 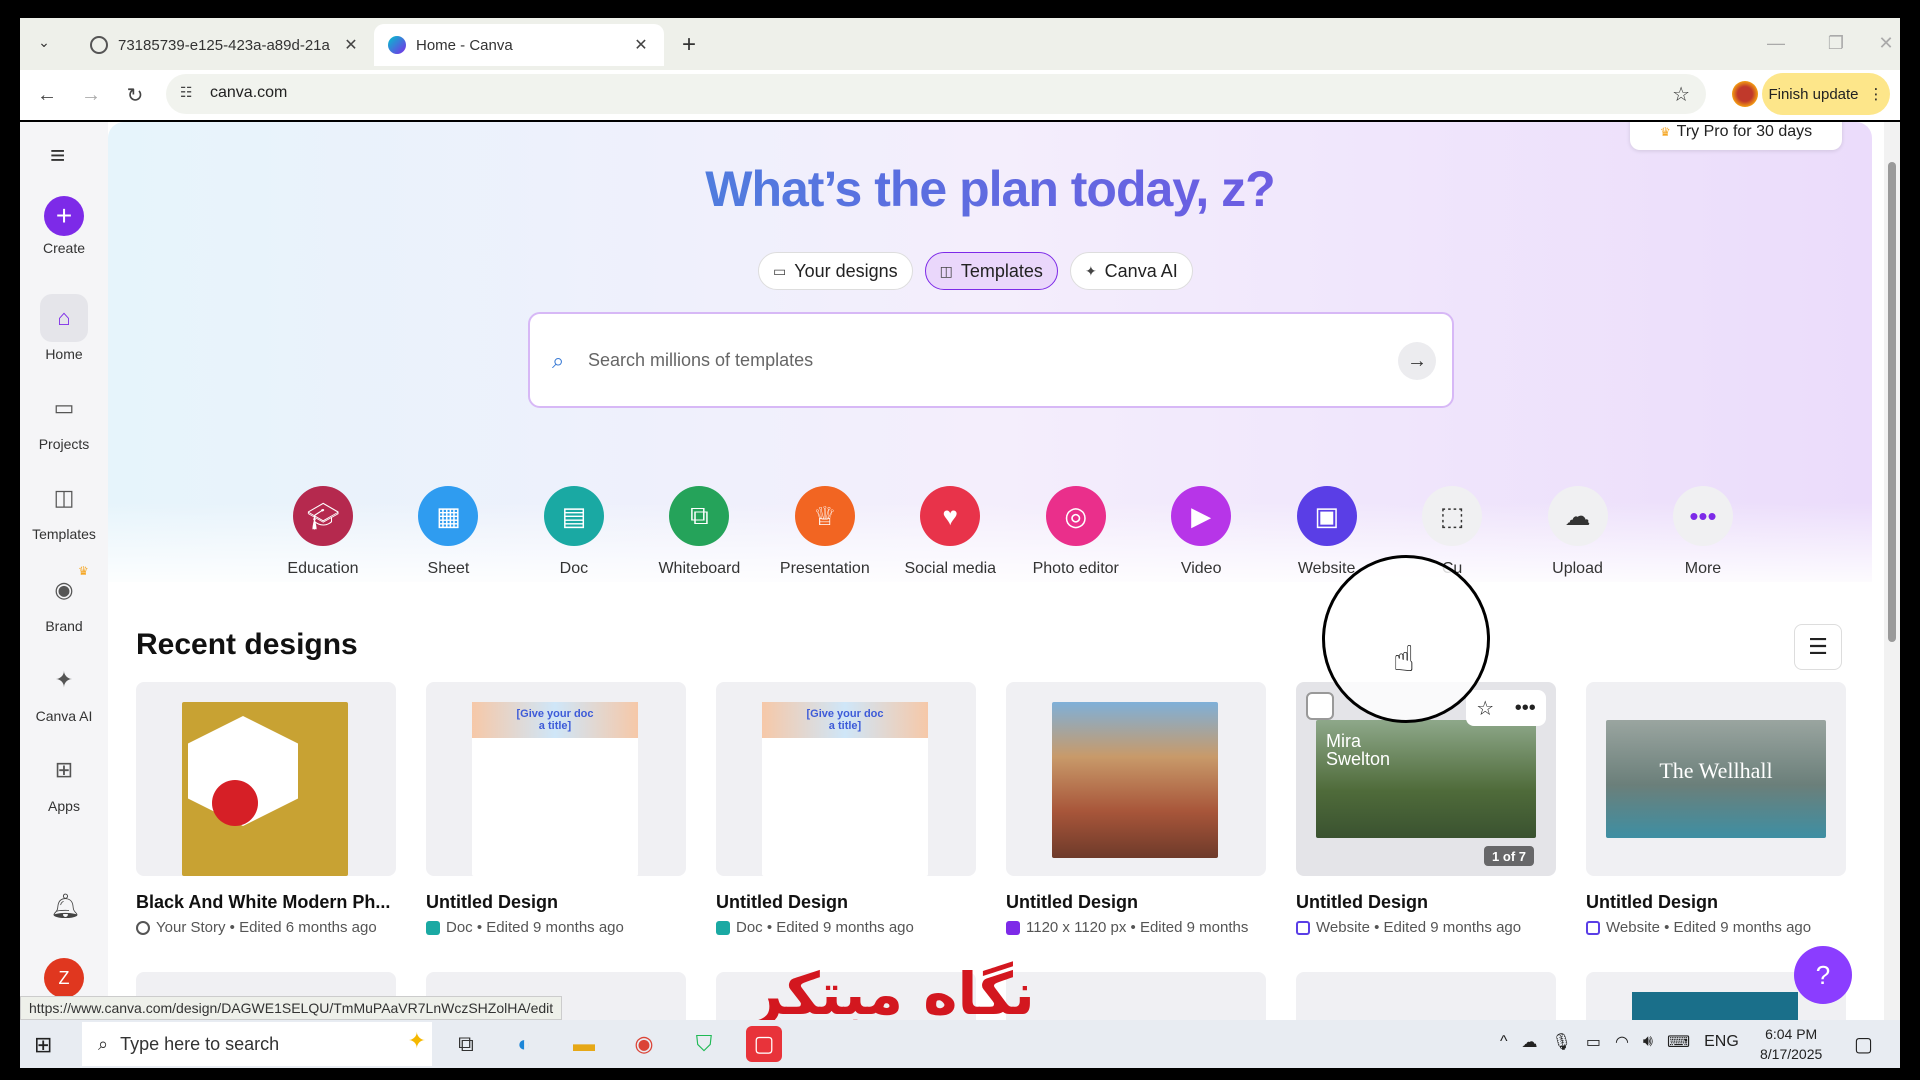 I want to click on sidebar-item-templates: ◫ Templates, so click(x=64, y=508).